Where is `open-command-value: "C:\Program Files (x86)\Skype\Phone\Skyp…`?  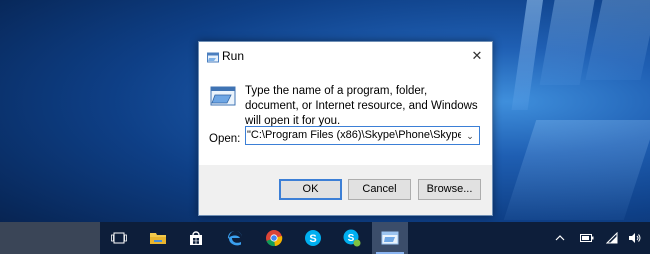
open-command-value: "C:\Program Files (x86)\Skype\Phone\Skyp… is located at coordinates (354, 135).